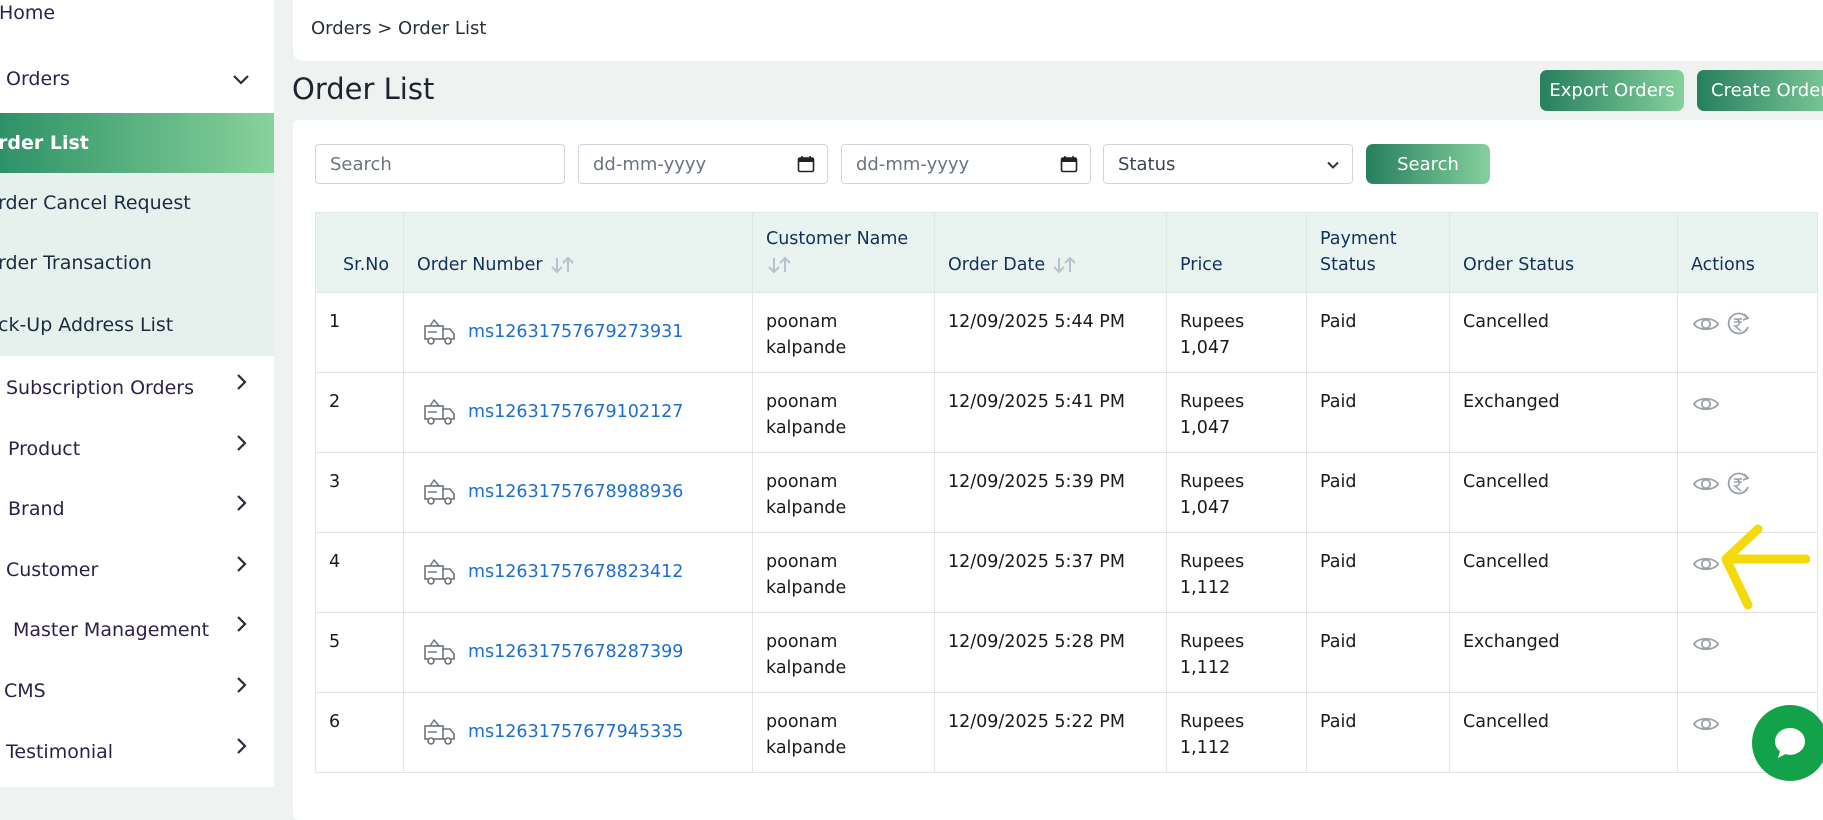 The height and width of the screenshot is (820, 1823). Describe the element at coordinates (1212, 735) in the screenshot. I see `price-text: Rupees 1,112` at that location.